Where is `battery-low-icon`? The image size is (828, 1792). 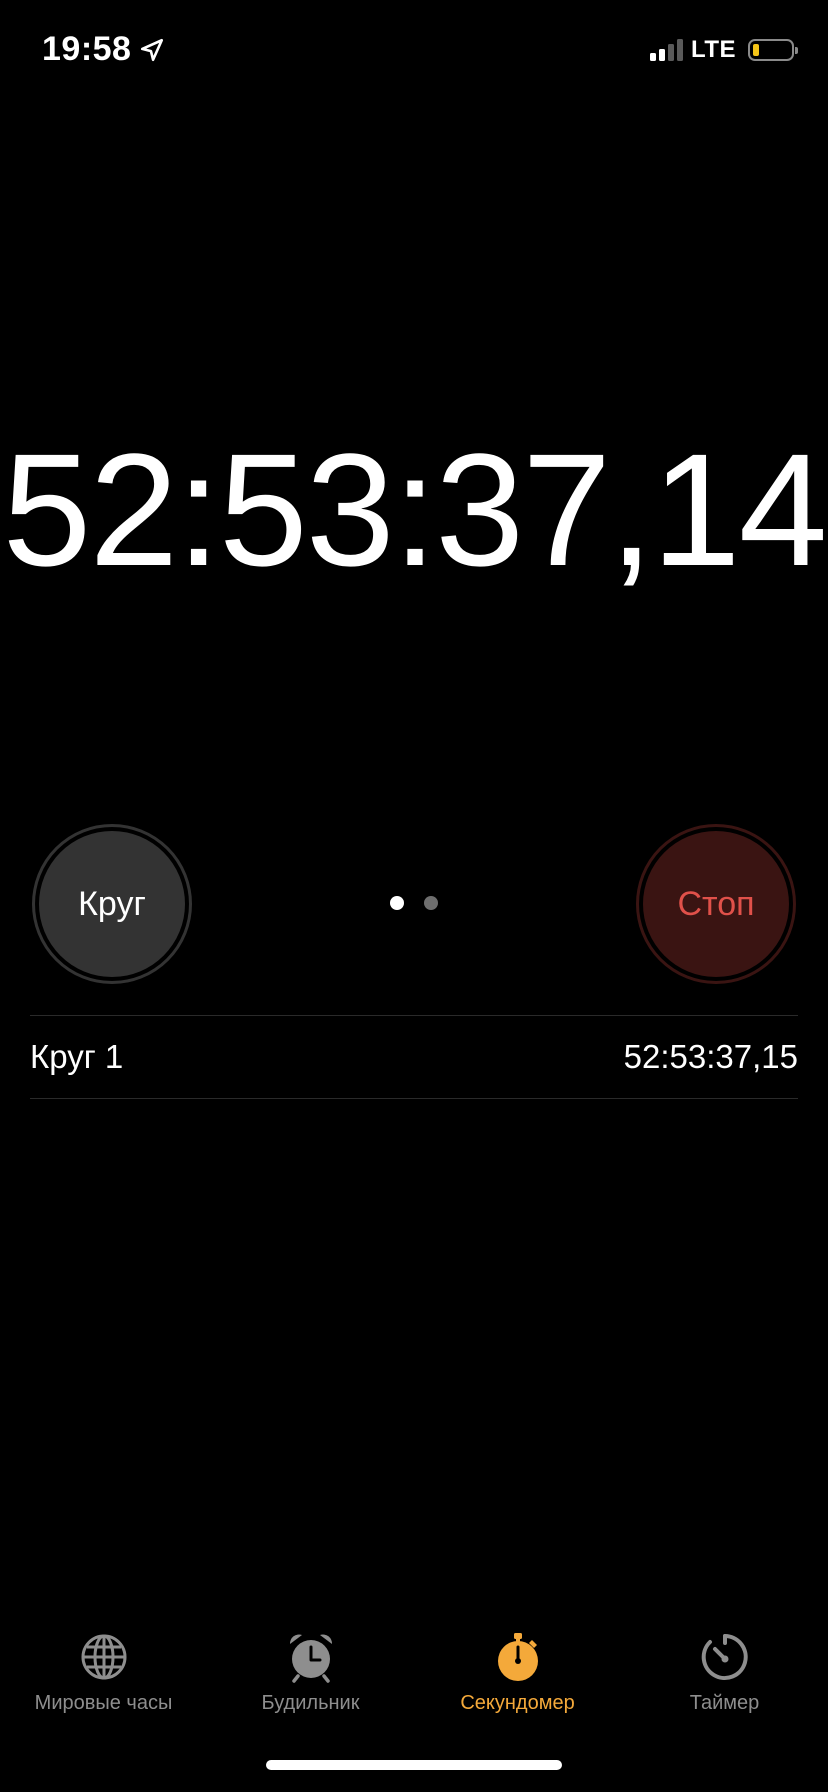 battery-low-icon is located at coordinates (773, 50).